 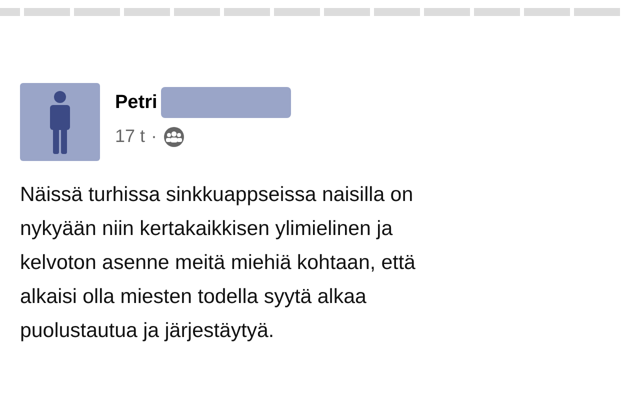 What do you see at coordinates (136, 103) in the screenshot?
I see `author-name: Petri` at bounding box center [136, 103].